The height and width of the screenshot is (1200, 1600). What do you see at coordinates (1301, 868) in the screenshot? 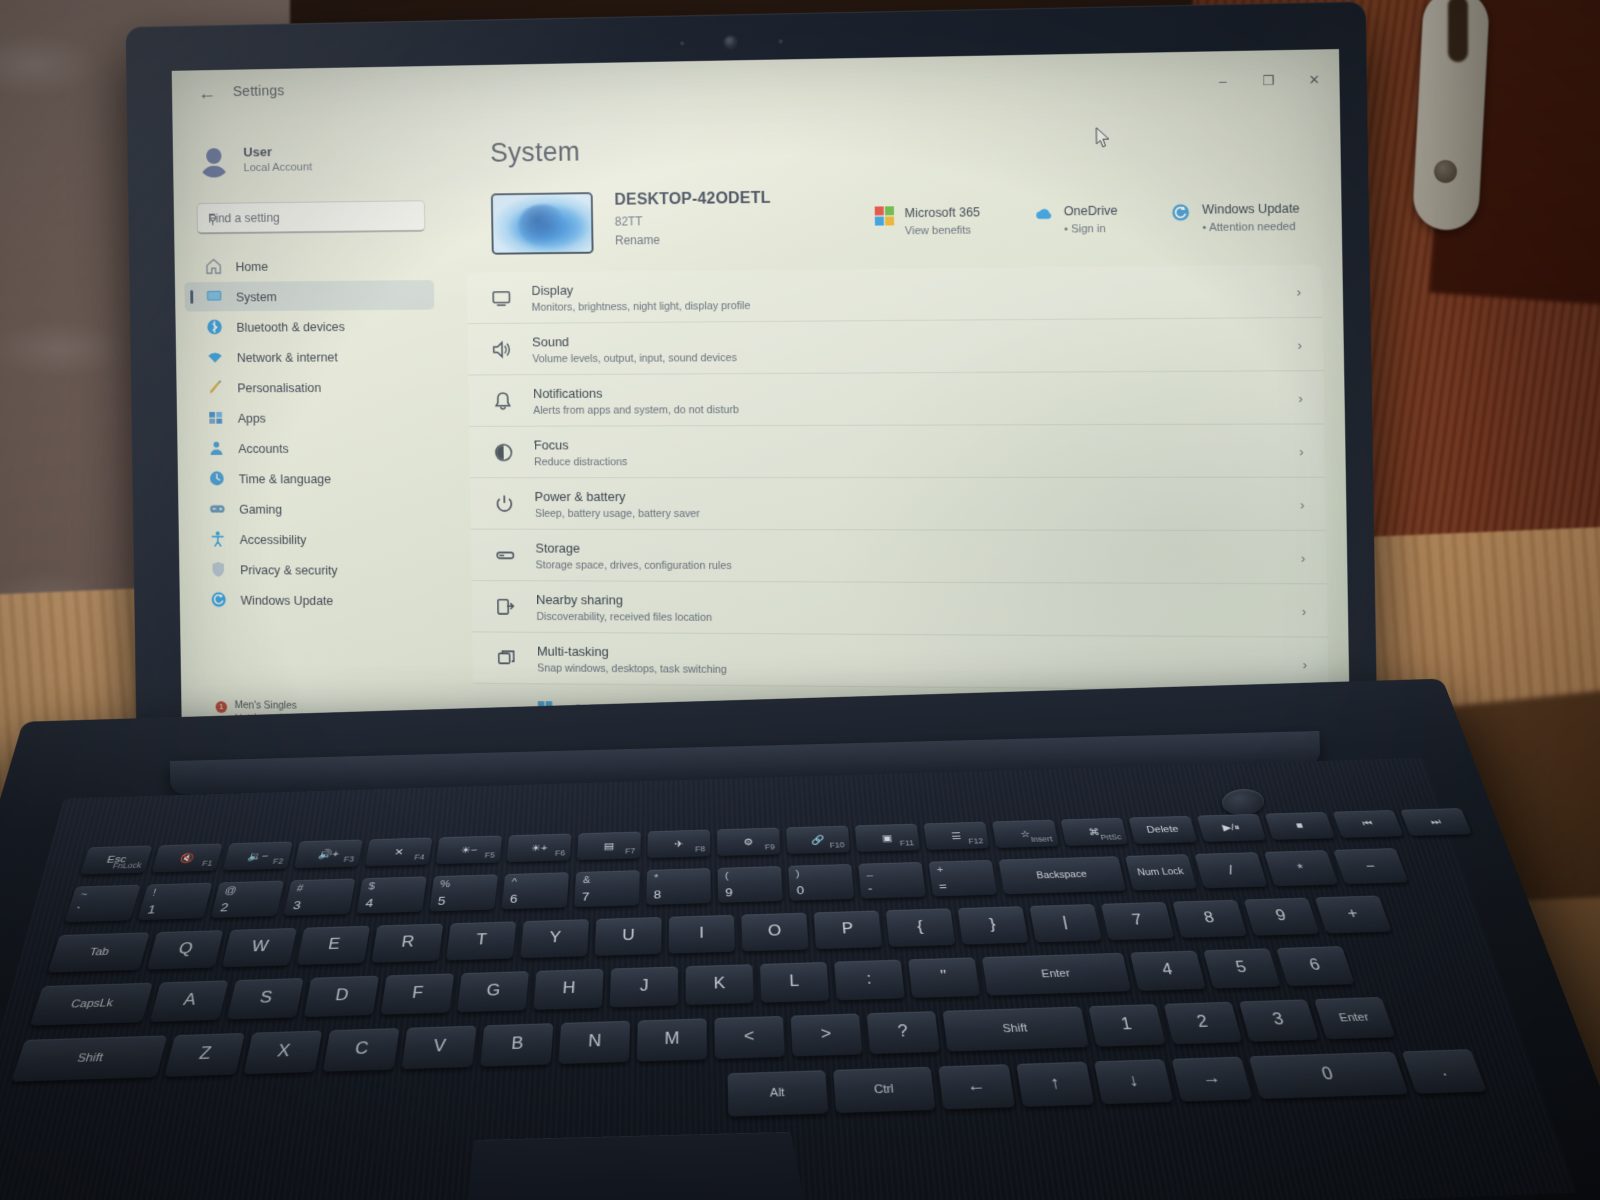
I see `keyboard-key: *` at bounding box center [1301, 868].